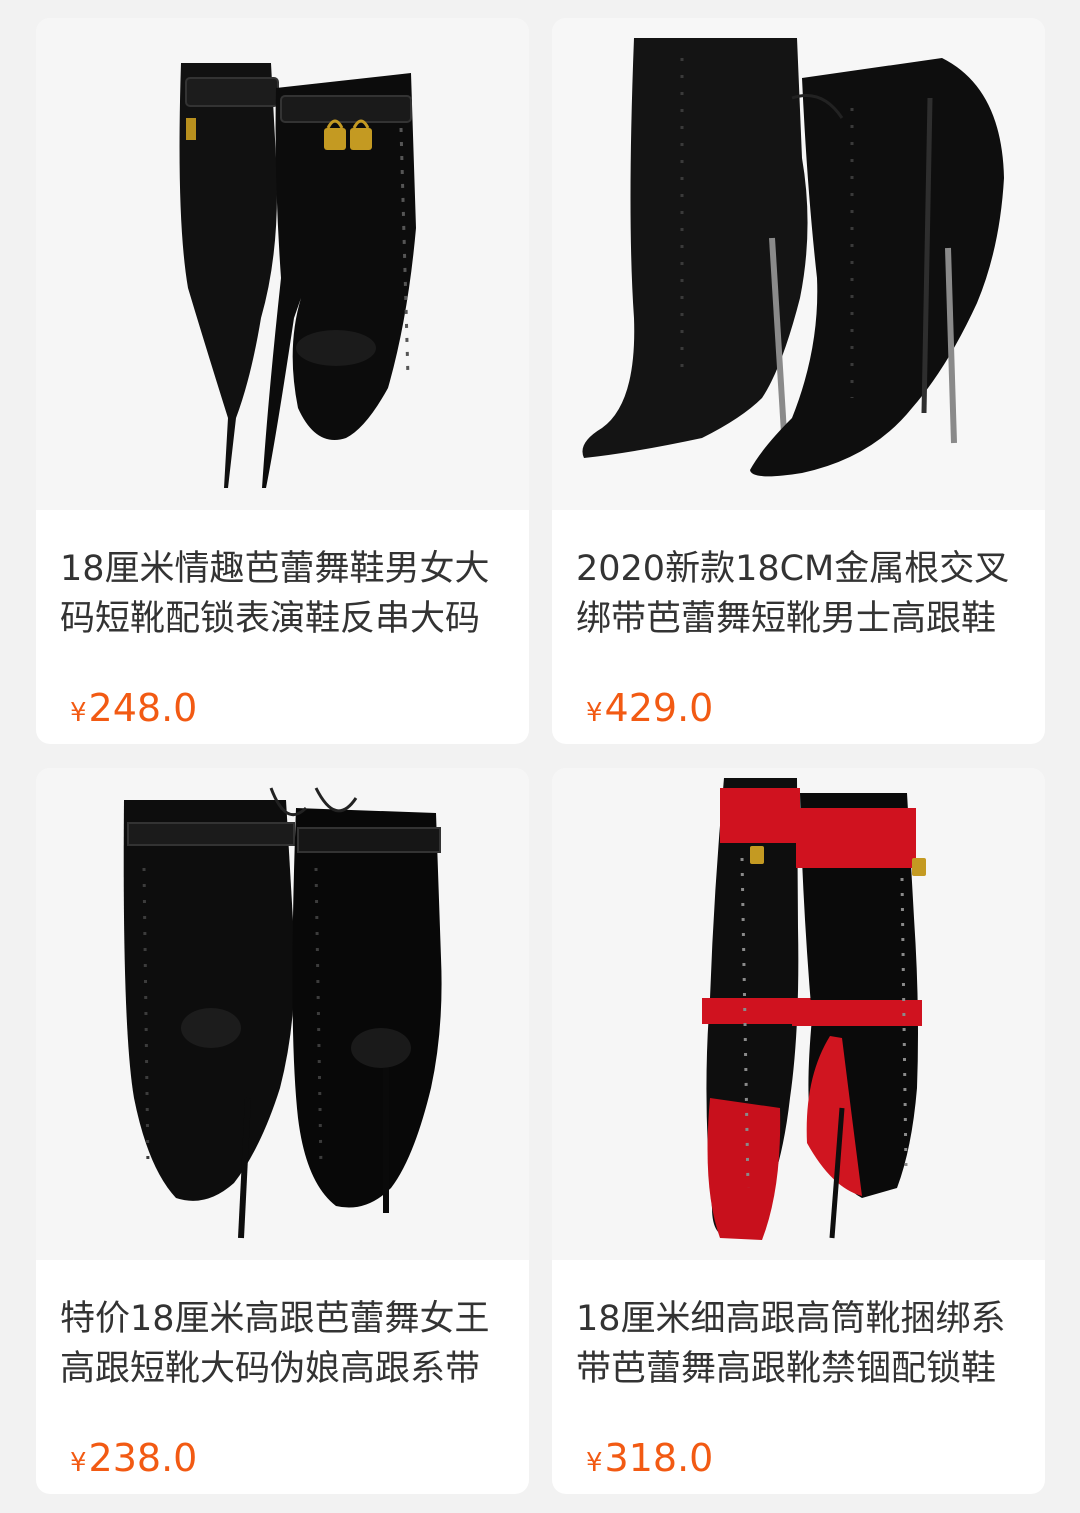  Describe the element at coordinates (659, 708) in the screenshot. I see `price-amount: 429.0` at that location.